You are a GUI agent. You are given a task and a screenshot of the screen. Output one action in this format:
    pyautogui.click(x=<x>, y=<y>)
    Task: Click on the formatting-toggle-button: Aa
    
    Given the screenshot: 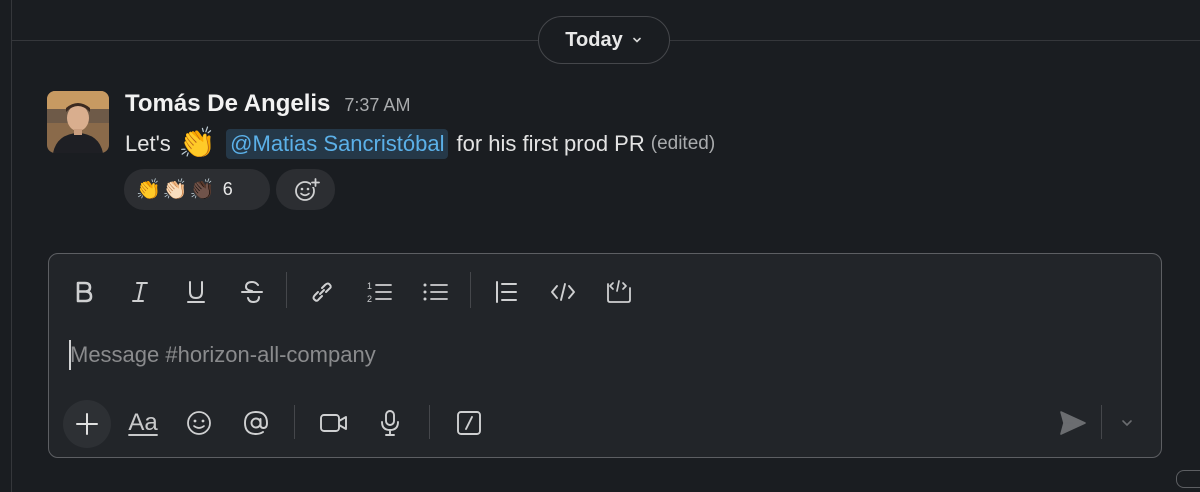 What is the action you would take?
    pyautogui.click(x=143, y=423)
    